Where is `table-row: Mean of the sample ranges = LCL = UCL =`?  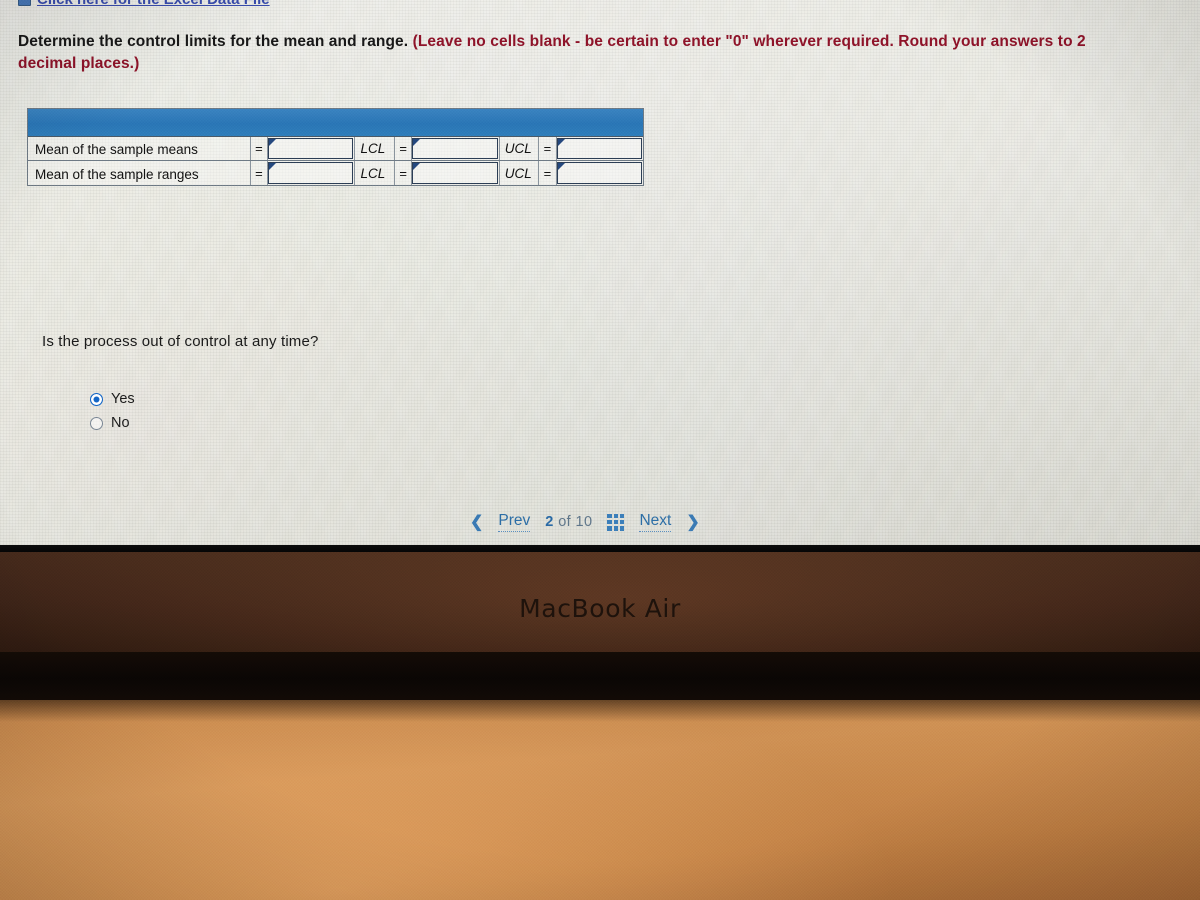
table-row: Mean of the sample ranges = LCL = UCL = is located at coordinates (335, 173).